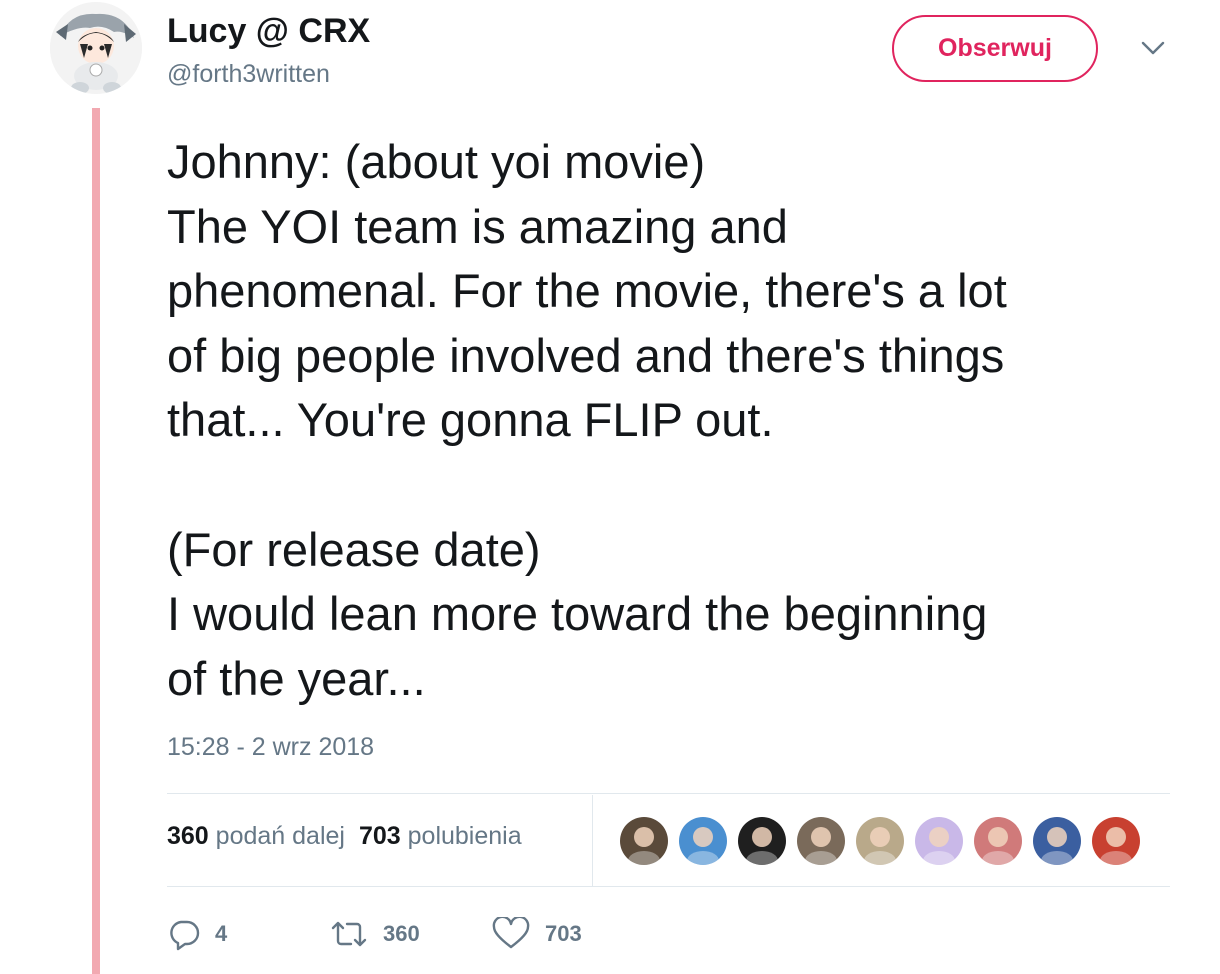 The image size is (1220, 974). What do you see at coordinates (536, 934) in the screenshot?
I see `like-button: 703` at bounding box center [536, 934].